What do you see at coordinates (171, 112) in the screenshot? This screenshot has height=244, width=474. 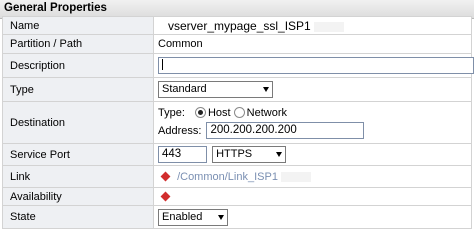 I see `destination-type-label: Type:` at bounding box center [171, 112].